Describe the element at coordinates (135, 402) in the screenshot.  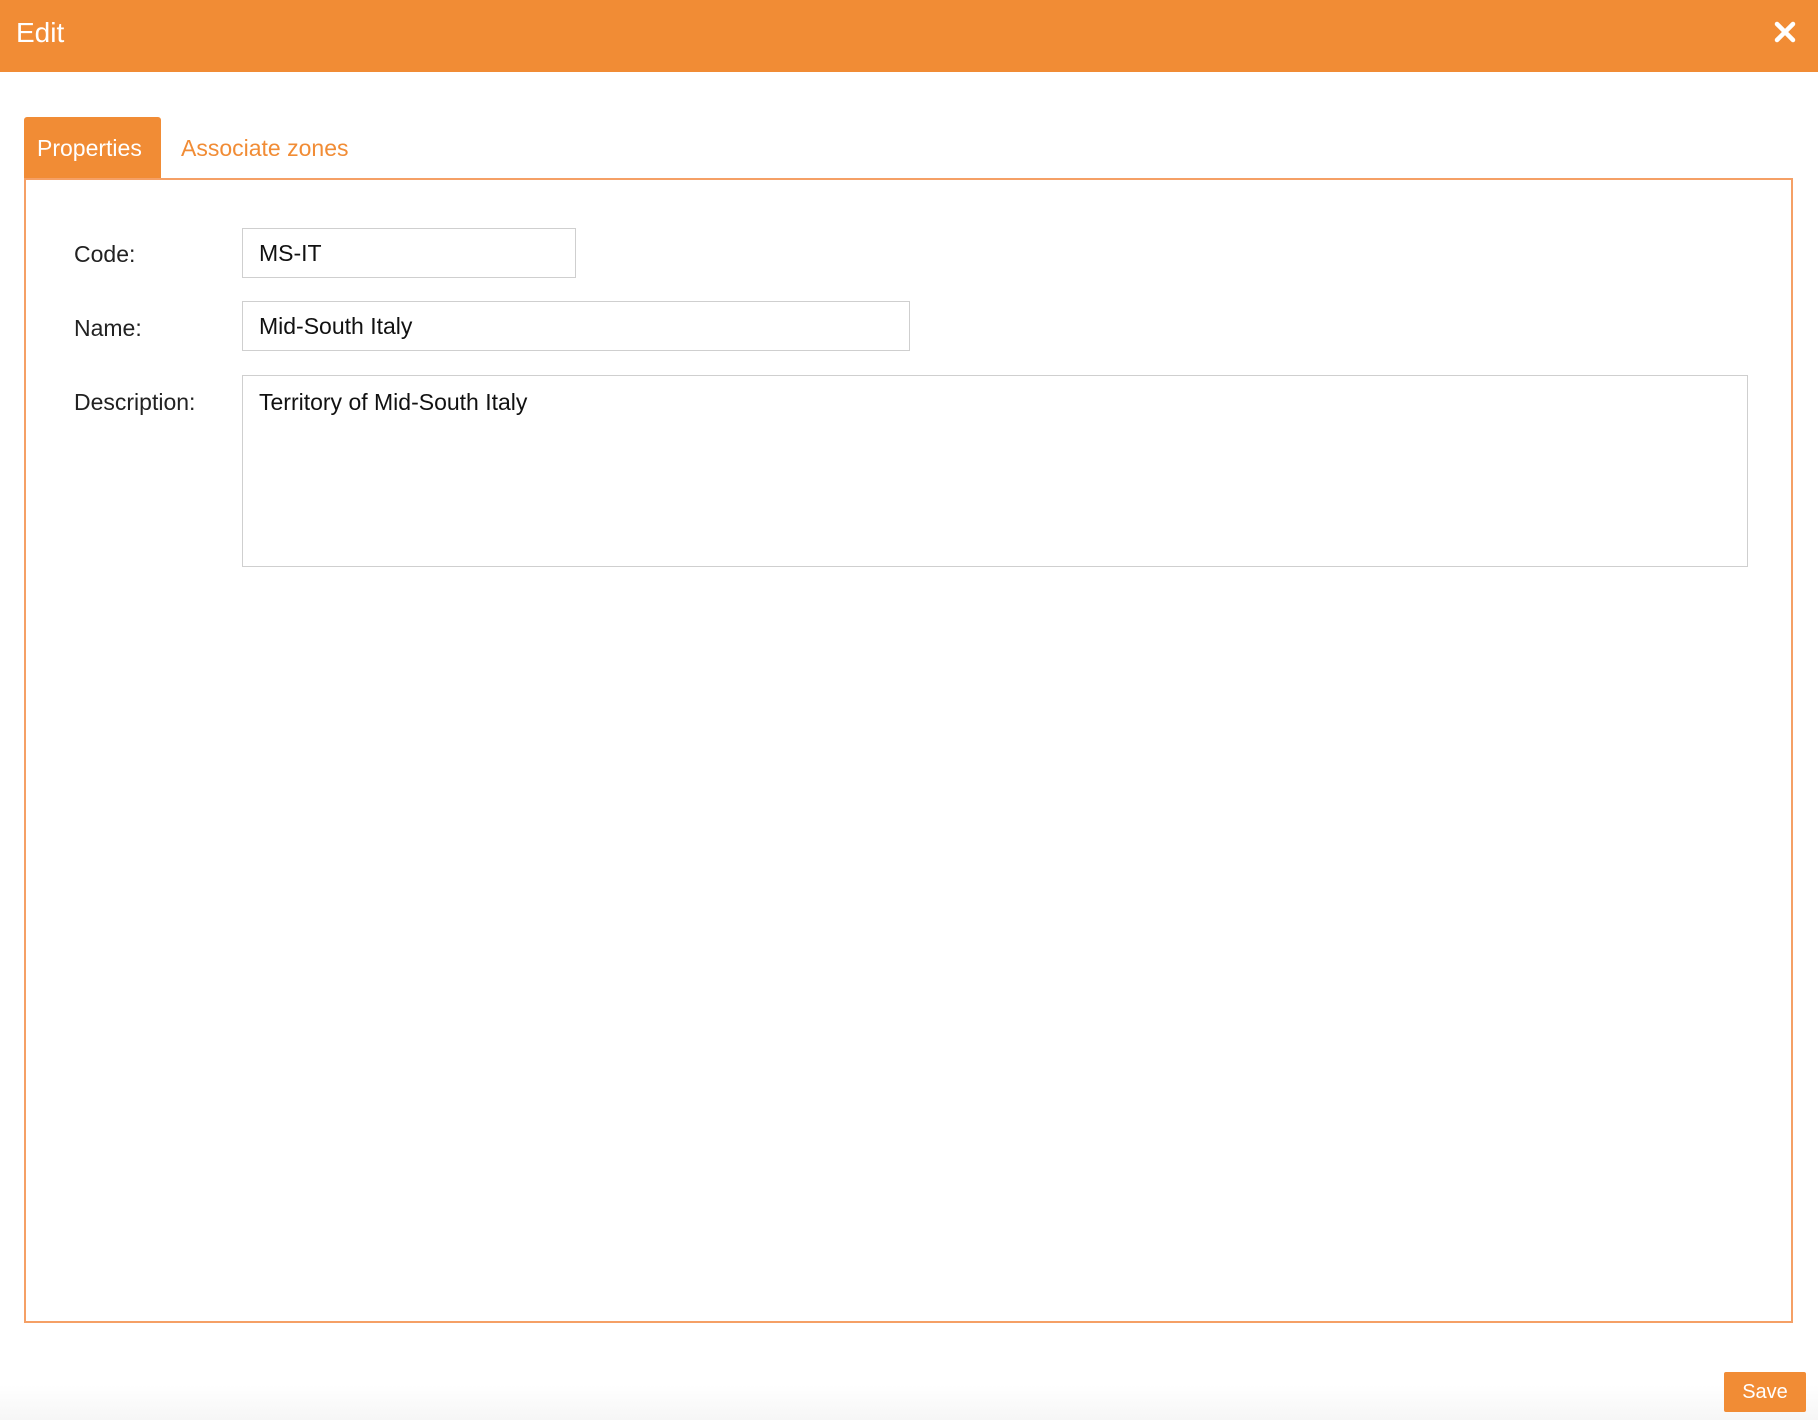
I see `description-label: Description:` at that location.